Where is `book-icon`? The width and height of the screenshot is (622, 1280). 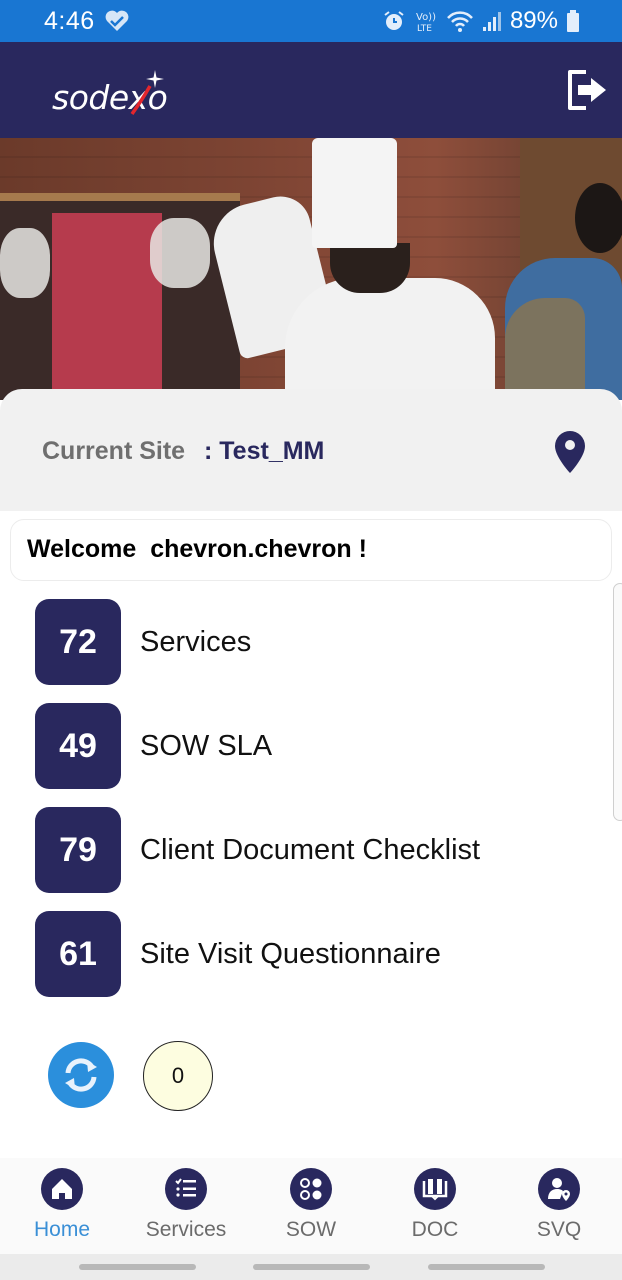 book-icon is located at coordinates (435, 1189).